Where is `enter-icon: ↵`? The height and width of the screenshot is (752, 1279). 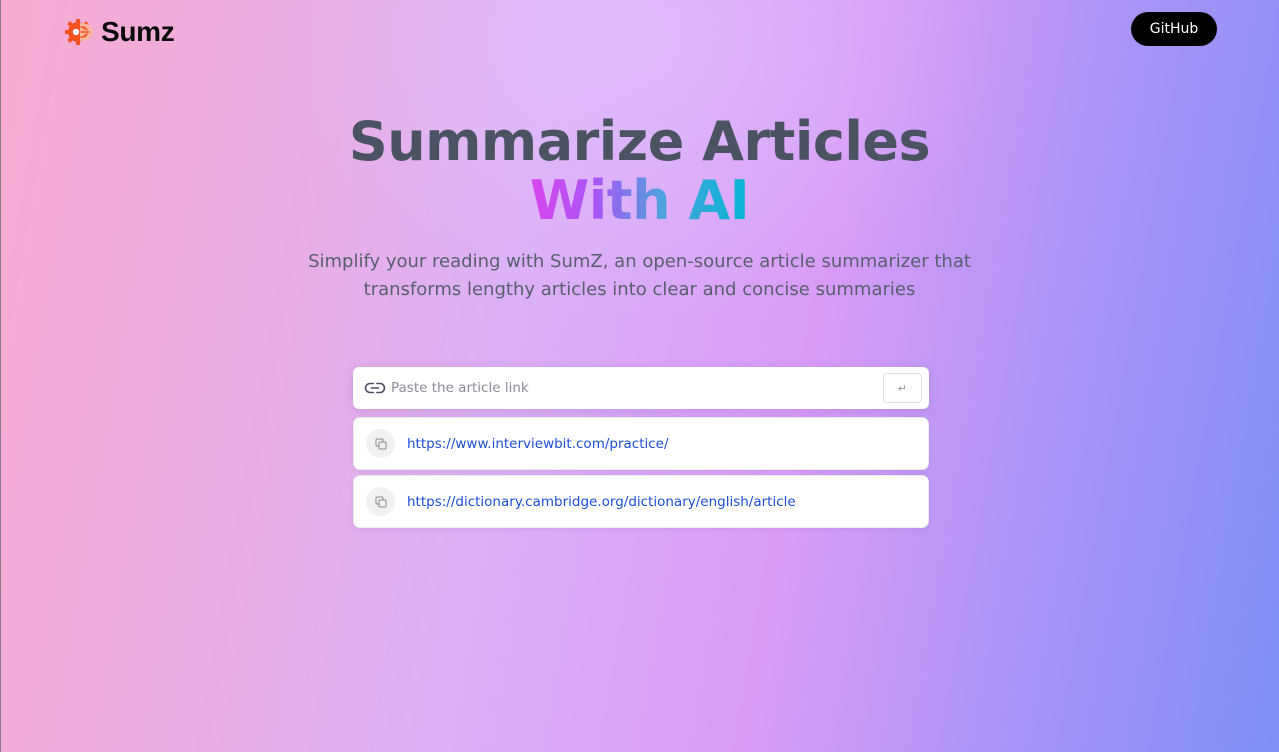
enter-icon: ↵ is located at coordinates (902, 388).